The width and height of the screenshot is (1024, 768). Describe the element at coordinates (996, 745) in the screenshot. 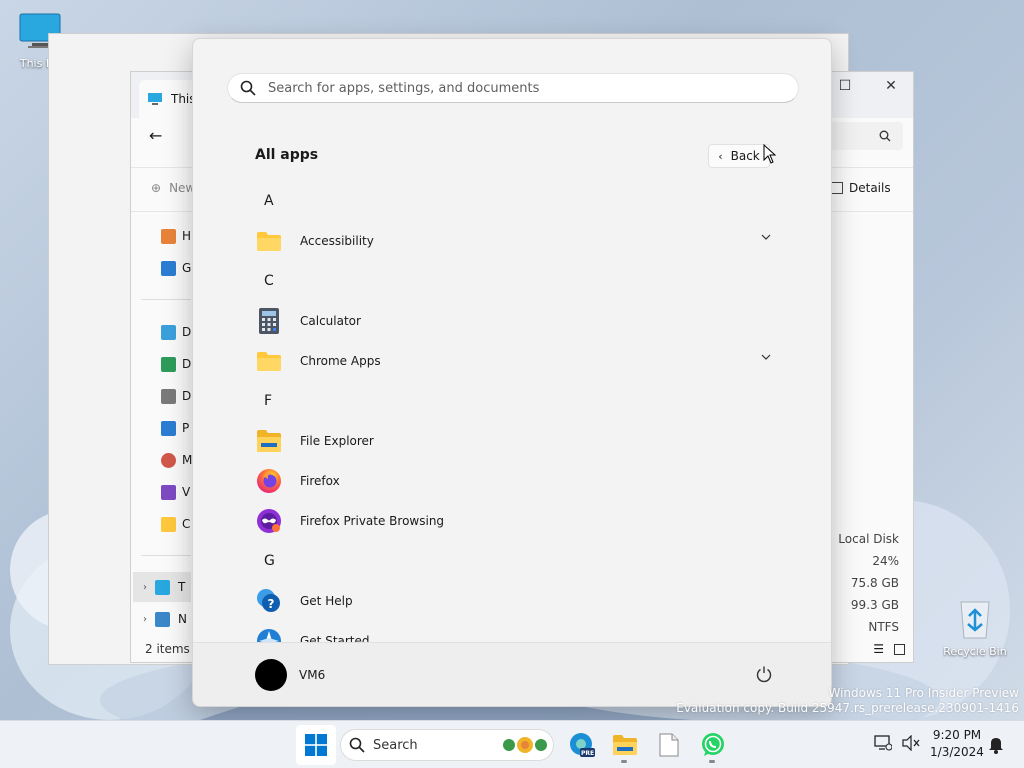

I see `notification-bell-icon` at that location.